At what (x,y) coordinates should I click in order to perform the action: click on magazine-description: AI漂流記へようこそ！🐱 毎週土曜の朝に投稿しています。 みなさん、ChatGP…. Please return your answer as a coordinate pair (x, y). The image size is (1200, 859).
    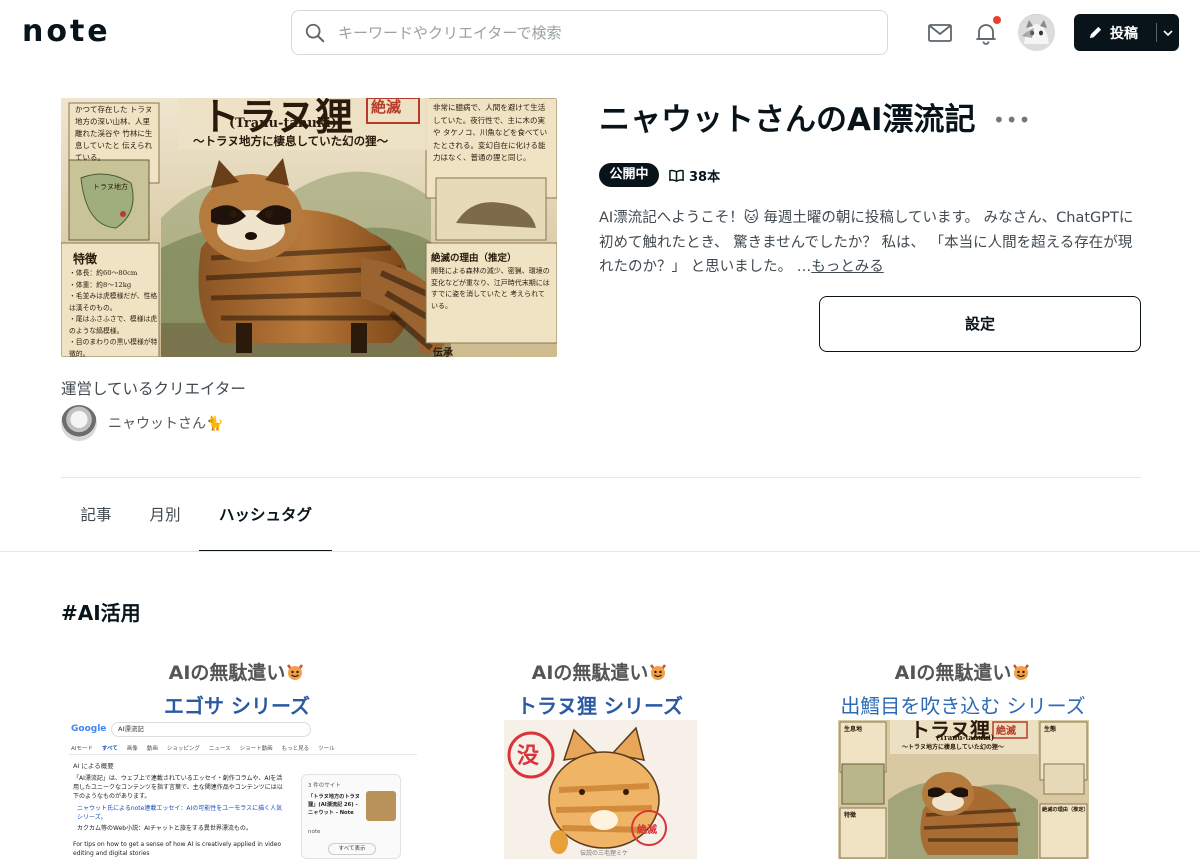
    Looking at the image, I should click on (871, 243).